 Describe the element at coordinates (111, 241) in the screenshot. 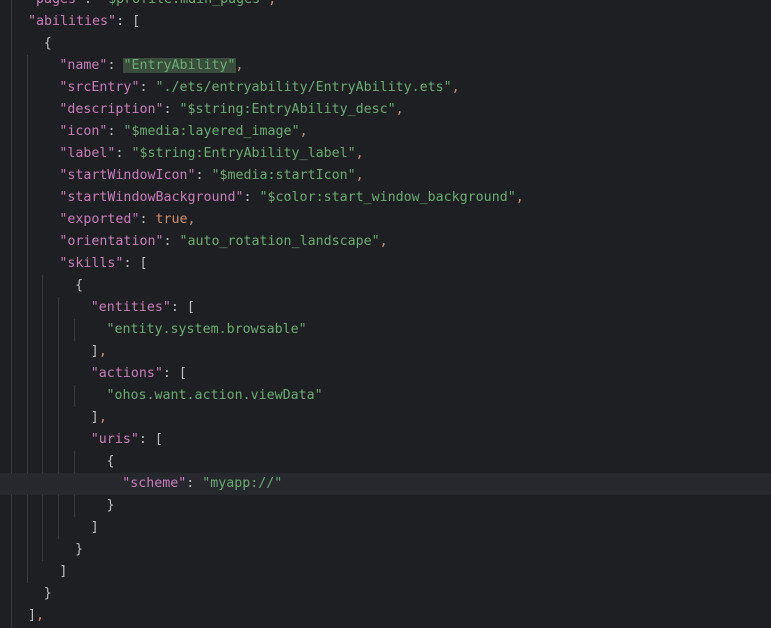

I see `code-token: "orientation"` at that location.